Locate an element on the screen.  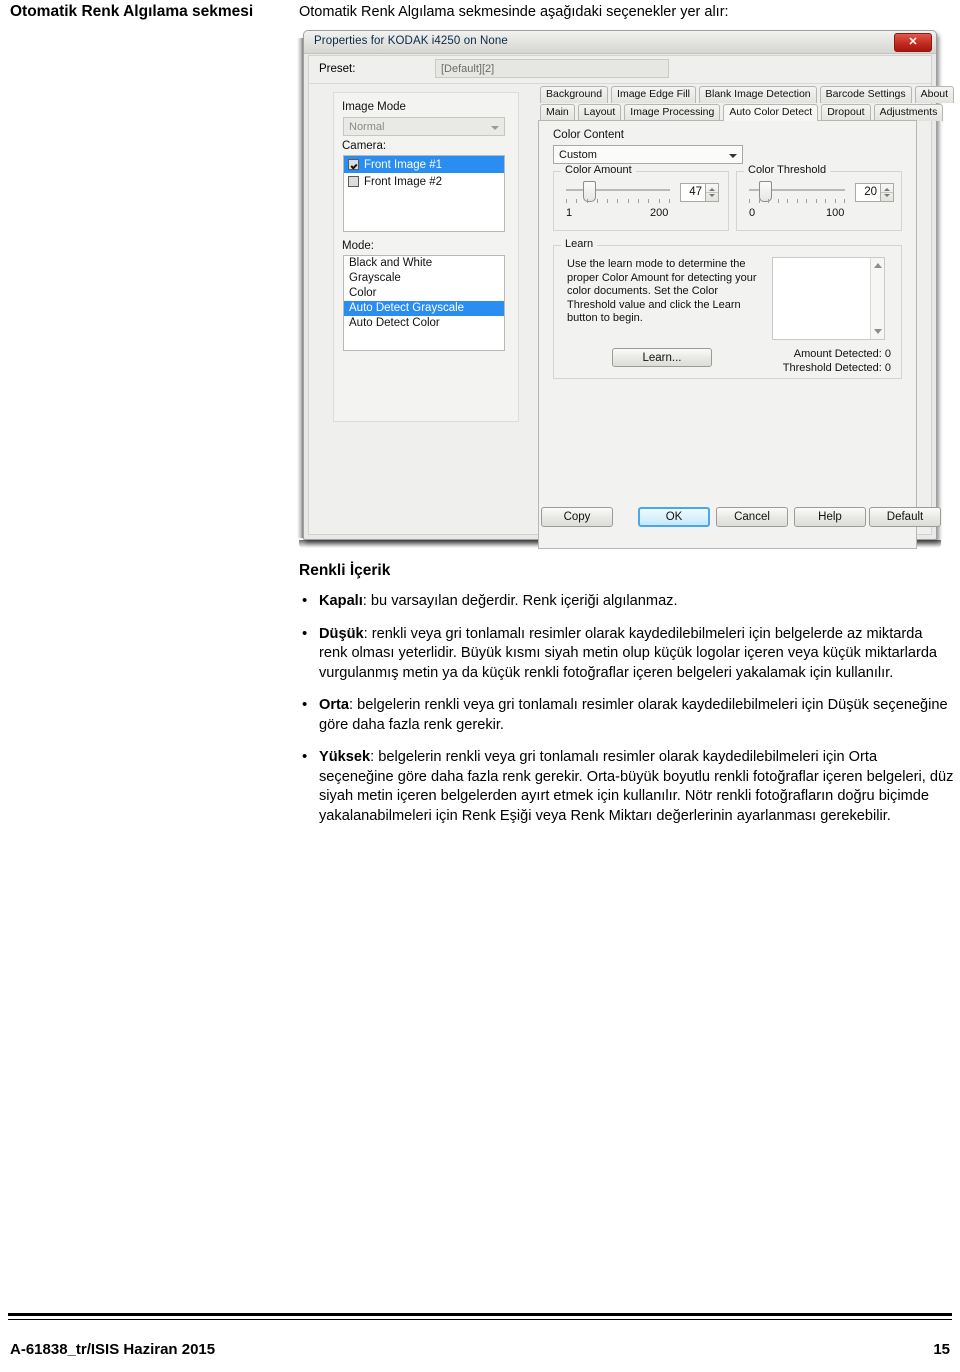
color-threshold-value: 20 is located at coordinates (870, 192).